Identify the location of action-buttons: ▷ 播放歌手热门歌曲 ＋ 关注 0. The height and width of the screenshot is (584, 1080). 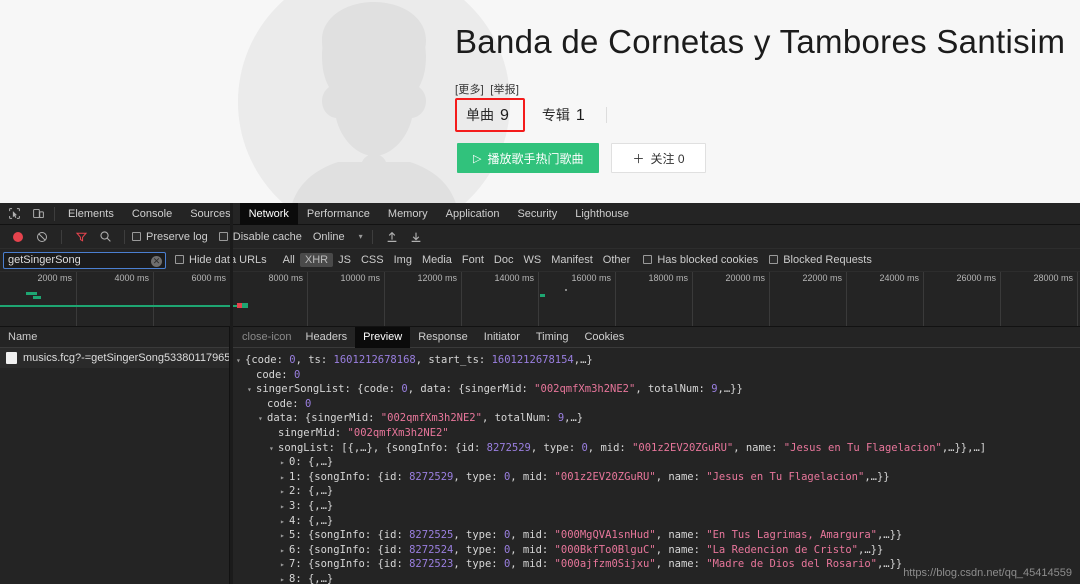
(581, 158).